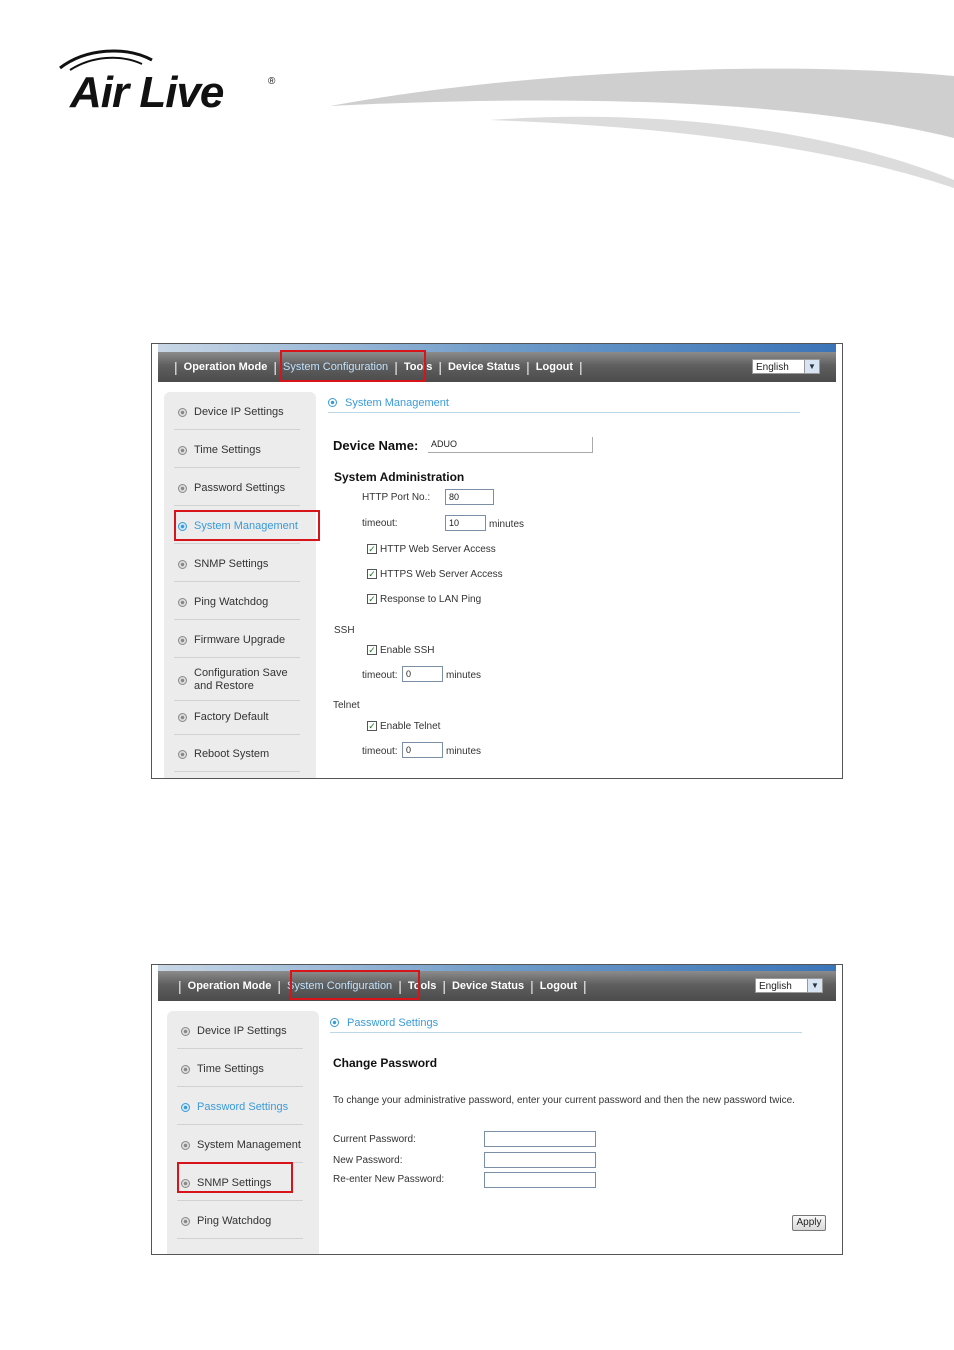 This screenshot has height=1350, width=954. What do you see at coordinates (507, 524) in the screenshot?
I see `minutes-label: minutes` at bounding box center [507, 524].